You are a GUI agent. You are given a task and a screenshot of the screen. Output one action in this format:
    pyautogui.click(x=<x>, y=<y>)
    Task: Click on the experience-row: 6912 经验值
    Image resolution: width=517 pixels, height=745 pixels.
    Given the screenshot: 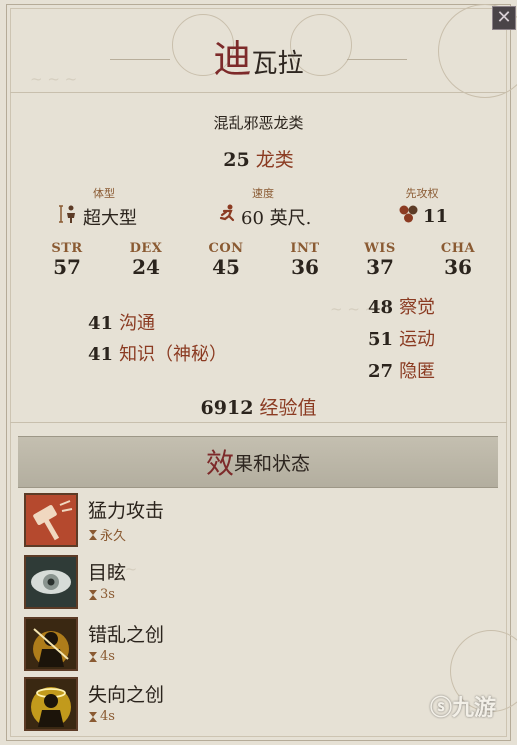 What is the action you would take?
    pyautogui.click(x=258, y=406)
    